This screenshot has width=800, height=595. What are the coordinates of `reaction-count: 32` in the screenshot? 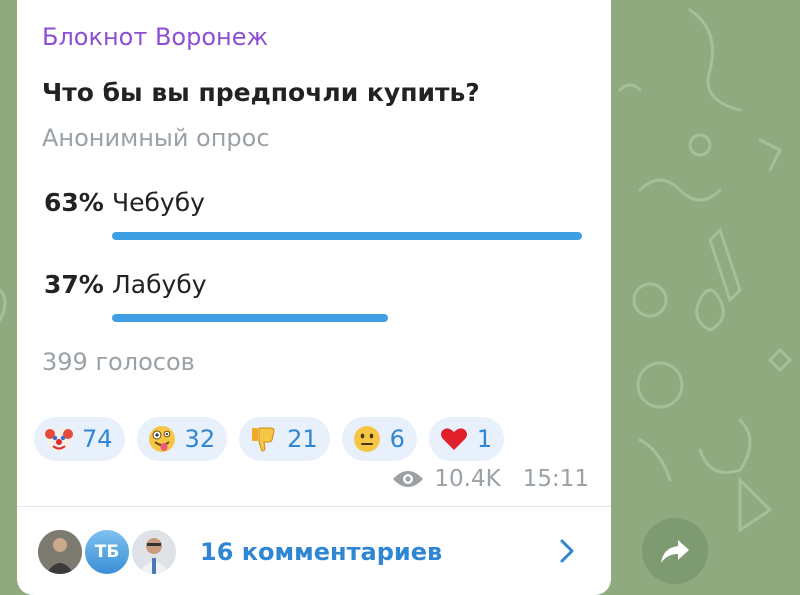 It's located at (200, 439).